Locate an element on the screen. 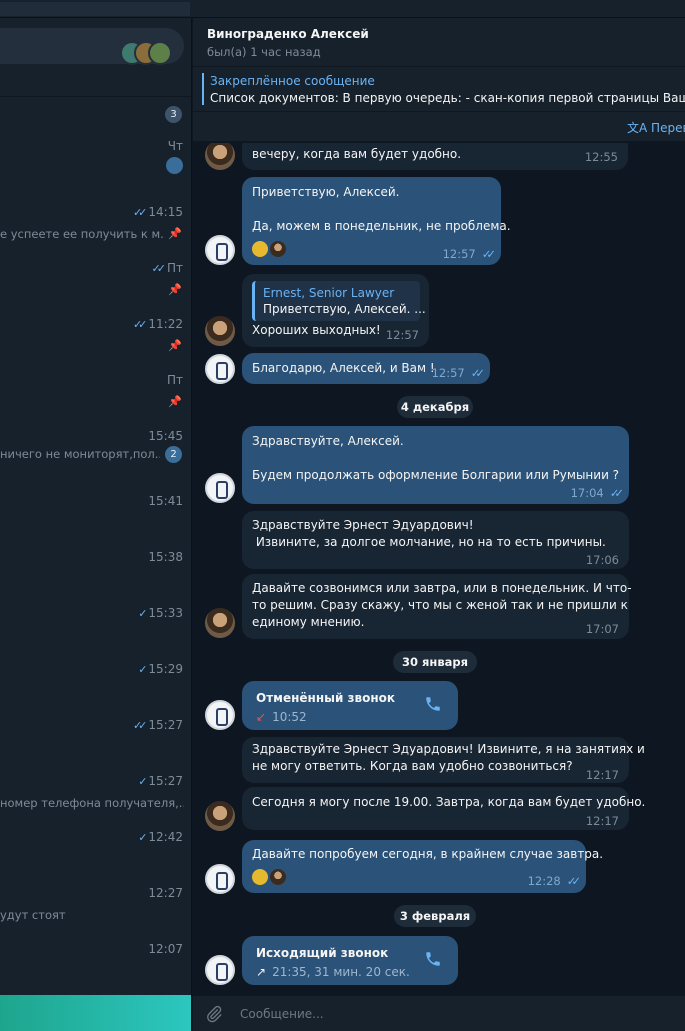 The width and height of the screenshot is (685, 1031). story-avatar is located at coordinates (160, 53).